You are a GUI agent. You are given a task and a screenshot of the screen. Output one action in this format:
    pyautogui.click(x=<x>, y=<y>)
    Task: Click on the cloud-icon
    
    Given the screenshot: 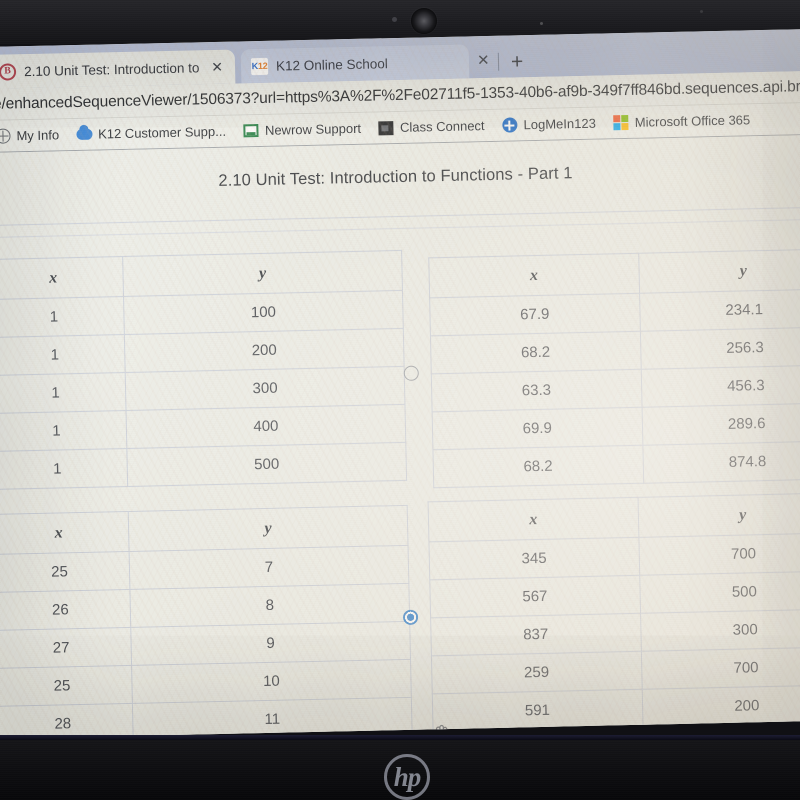 What is the action you would take?
    pyautogui.click(x=84, y=134)
    